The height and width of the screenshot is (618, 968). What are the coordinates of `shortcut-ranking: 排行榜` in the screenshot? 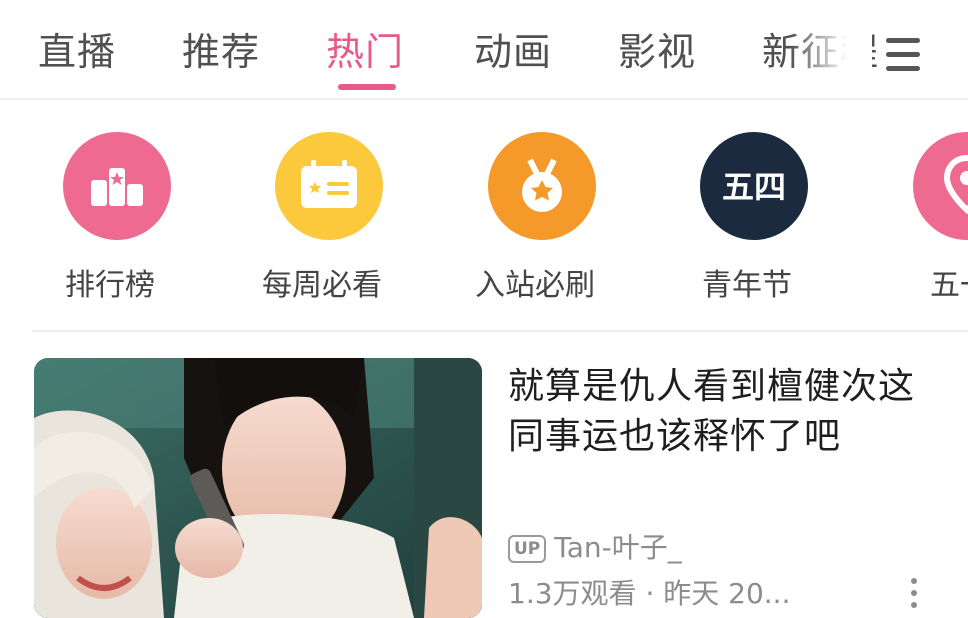 It's located at (110, 217).